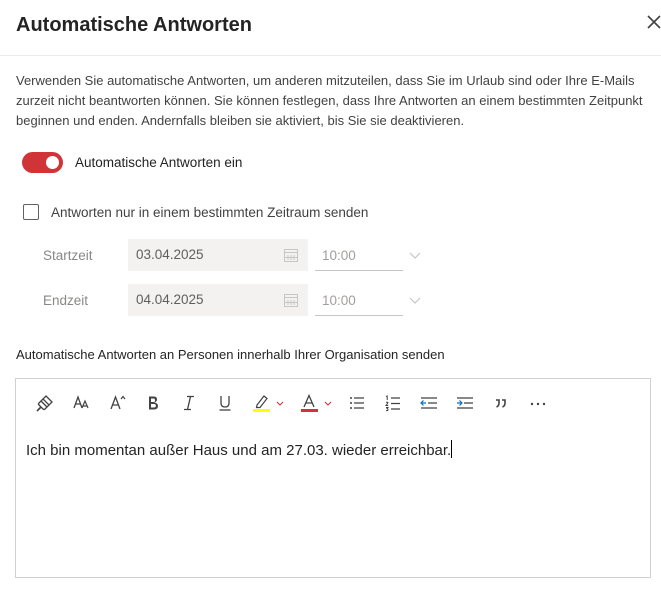 Image resolution: width=661 pixels, height=595 pixels. I want to click on highlight-icon, so click(269, 403).